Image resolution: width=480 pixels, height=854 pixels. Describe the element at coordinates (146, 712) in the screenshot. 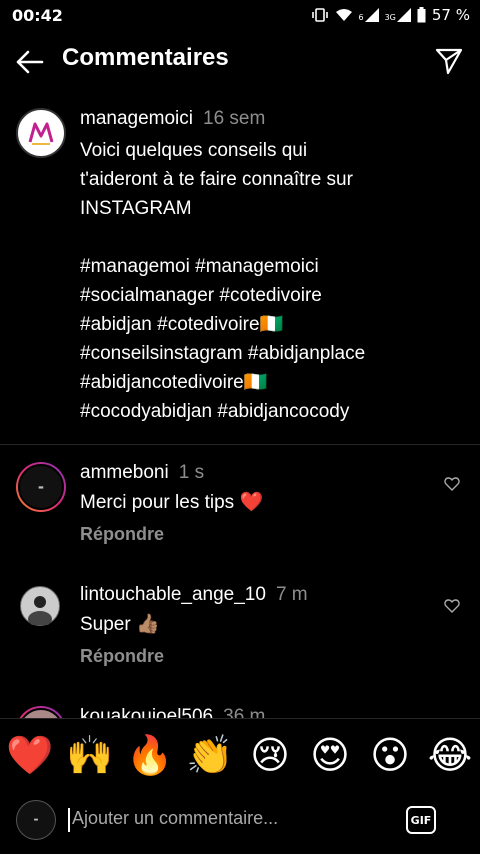

I see `username: kouakoujoel506` at that location.